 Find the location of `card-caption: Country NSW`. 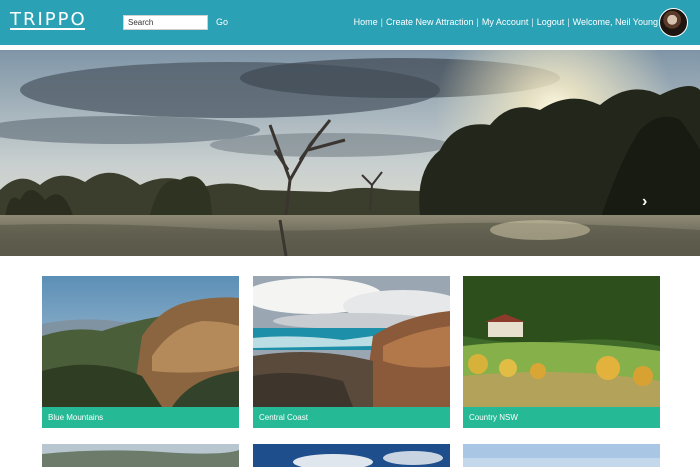

card-caption: Country NSW is located at coordinates (561, 417).